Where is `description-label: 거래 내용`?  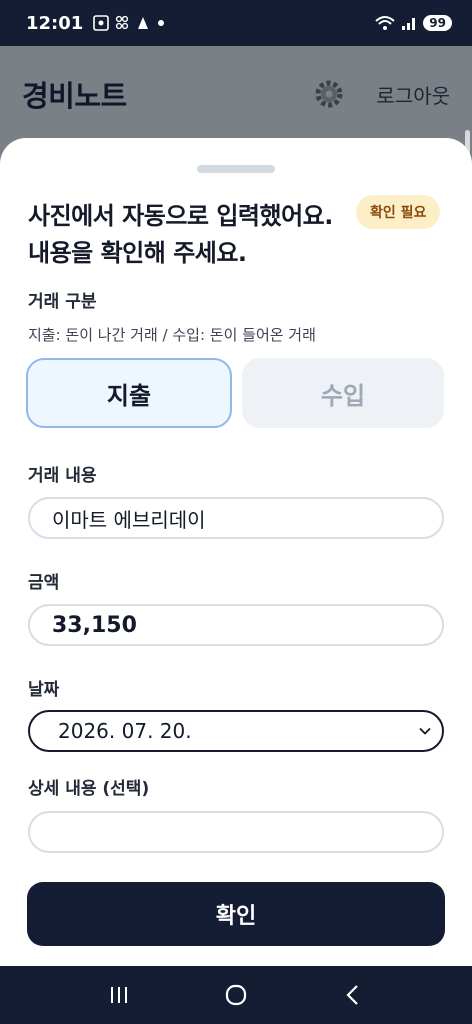 description-label: 거래 내용 is located at coordinates (62, 476).